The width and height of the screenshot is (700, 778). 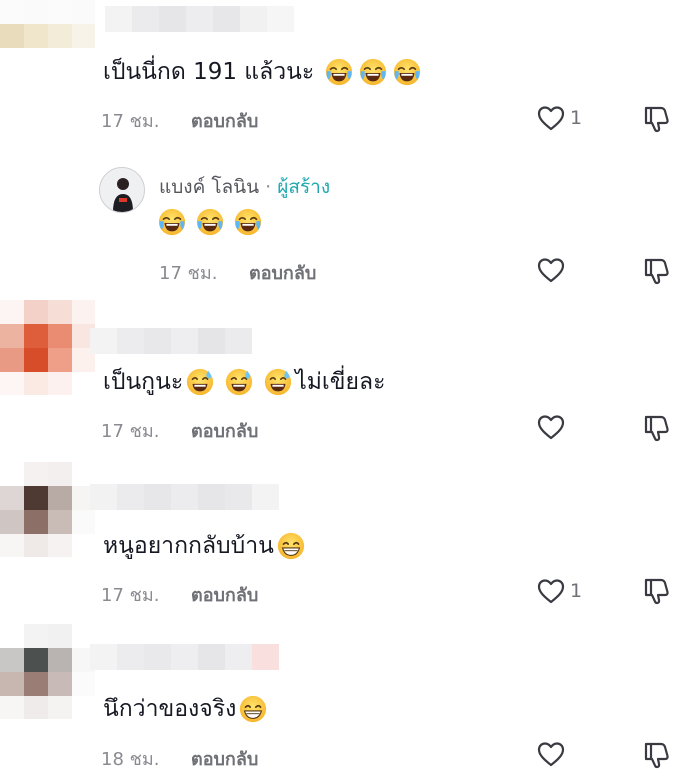 I want to click on reply-text, so click(x=210, y=222).